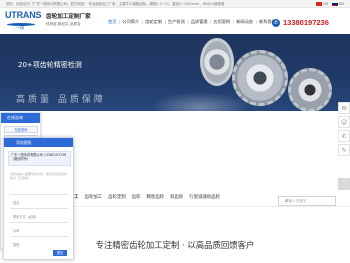 The height and width of the screenshot is (263, 350). I want to click on header-phone: ✆ 13380197236, so click(300, 22).